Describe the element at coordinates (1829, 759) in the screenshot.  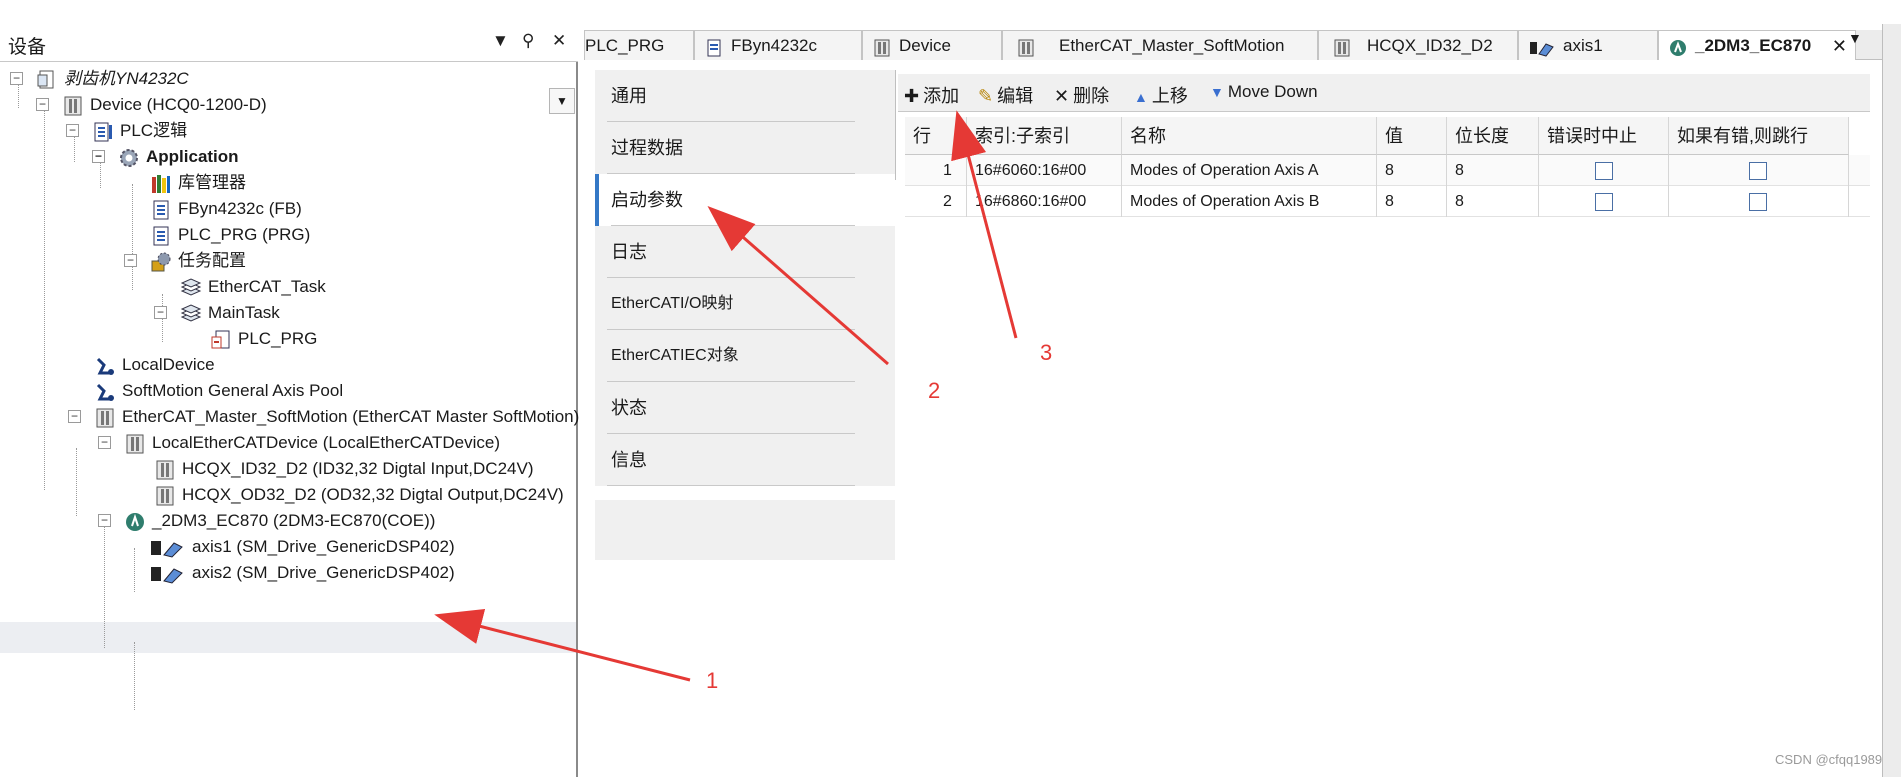
I see `watermark: CSDN @cfqq1989` at that location.